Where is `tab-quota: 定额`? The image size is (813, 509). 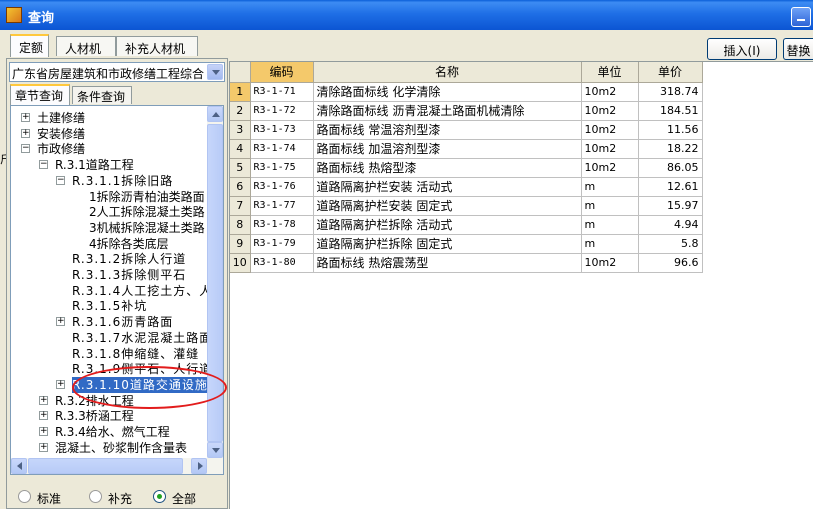
tab-quota: 定额 is located at coordinates (29, 45).